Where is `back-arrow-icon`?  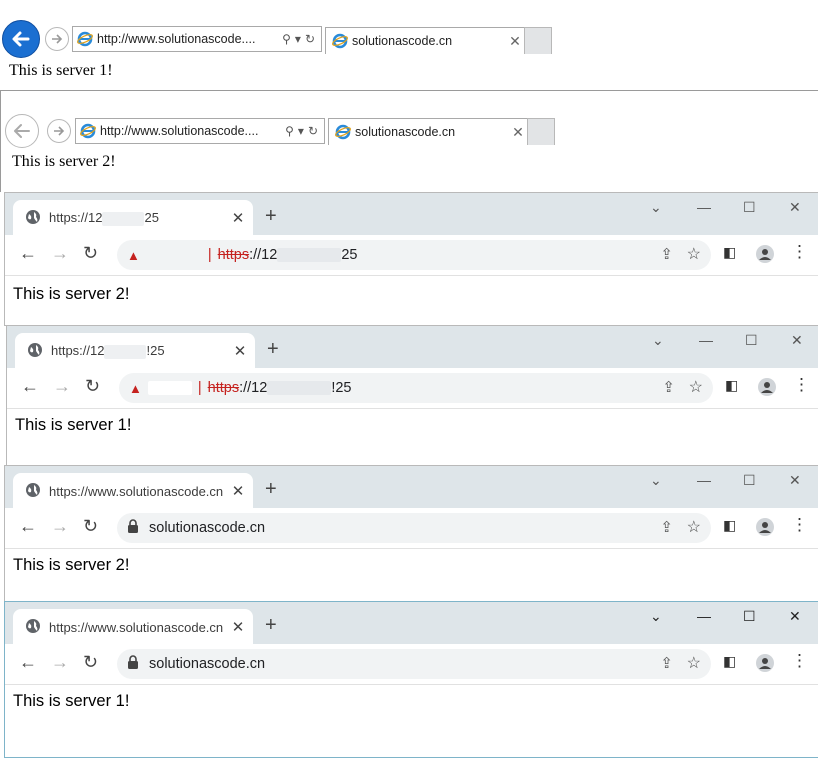
back-arrow-icon is located at coordinates (22, 131).